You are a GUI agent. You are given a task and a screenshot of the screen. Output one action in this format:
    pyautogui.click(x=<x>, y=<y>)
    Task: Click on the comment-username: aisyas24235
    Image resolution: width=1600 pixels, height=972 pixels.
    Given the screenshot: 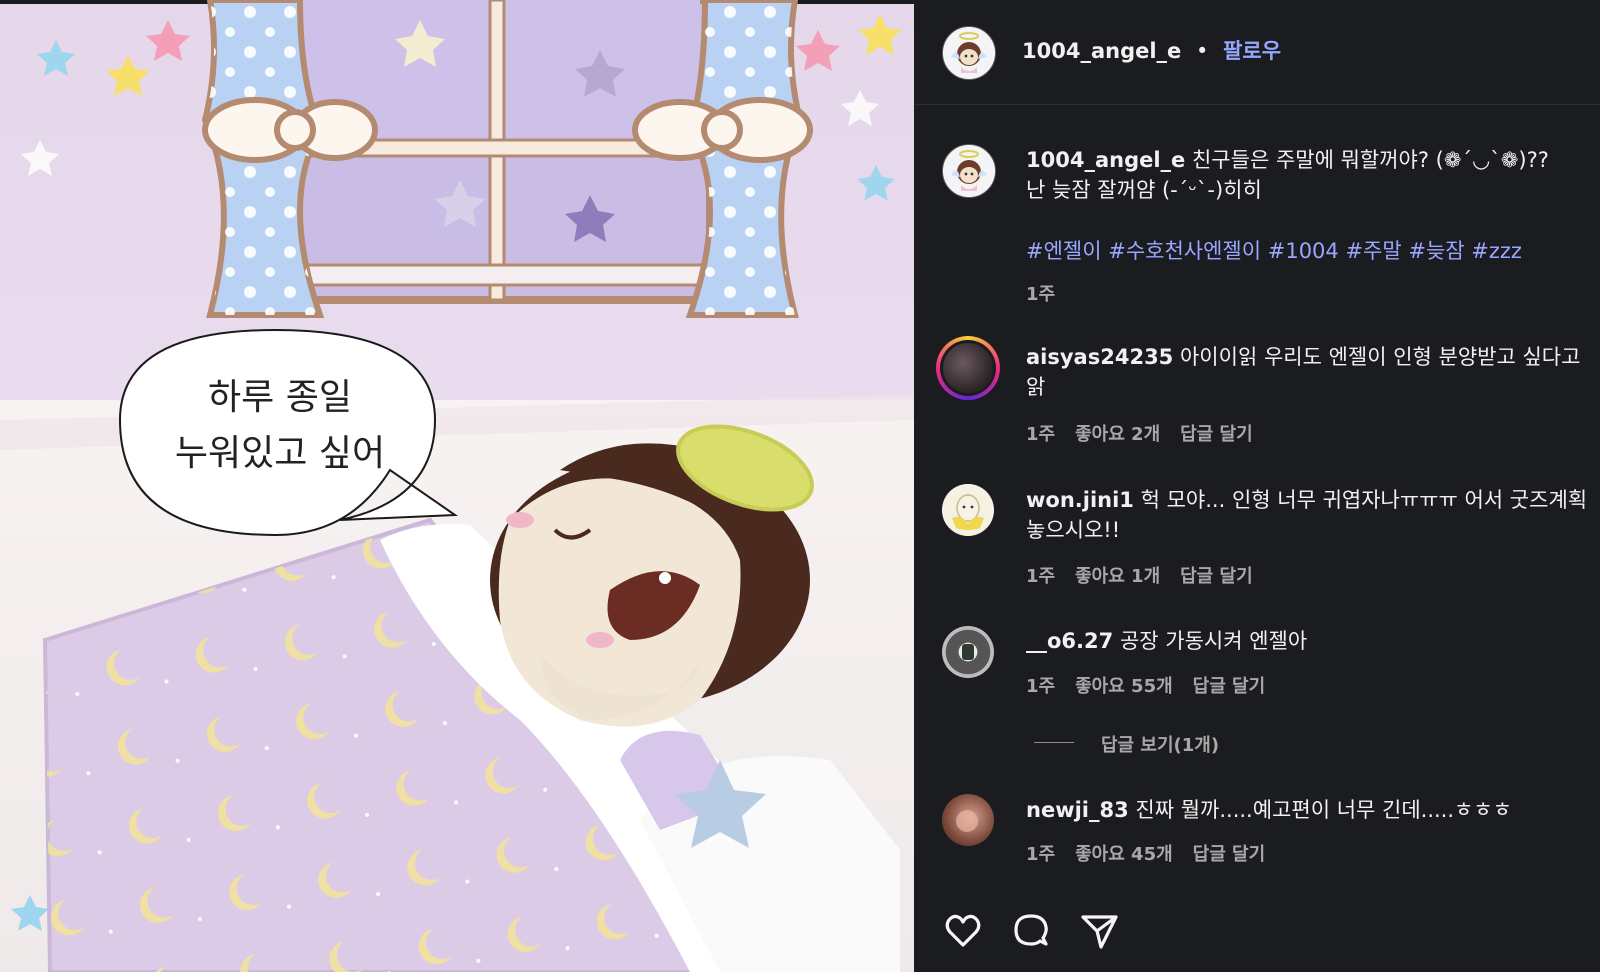 What is the action you would take?
    pyautogui.click(x=1099, y=357)
    